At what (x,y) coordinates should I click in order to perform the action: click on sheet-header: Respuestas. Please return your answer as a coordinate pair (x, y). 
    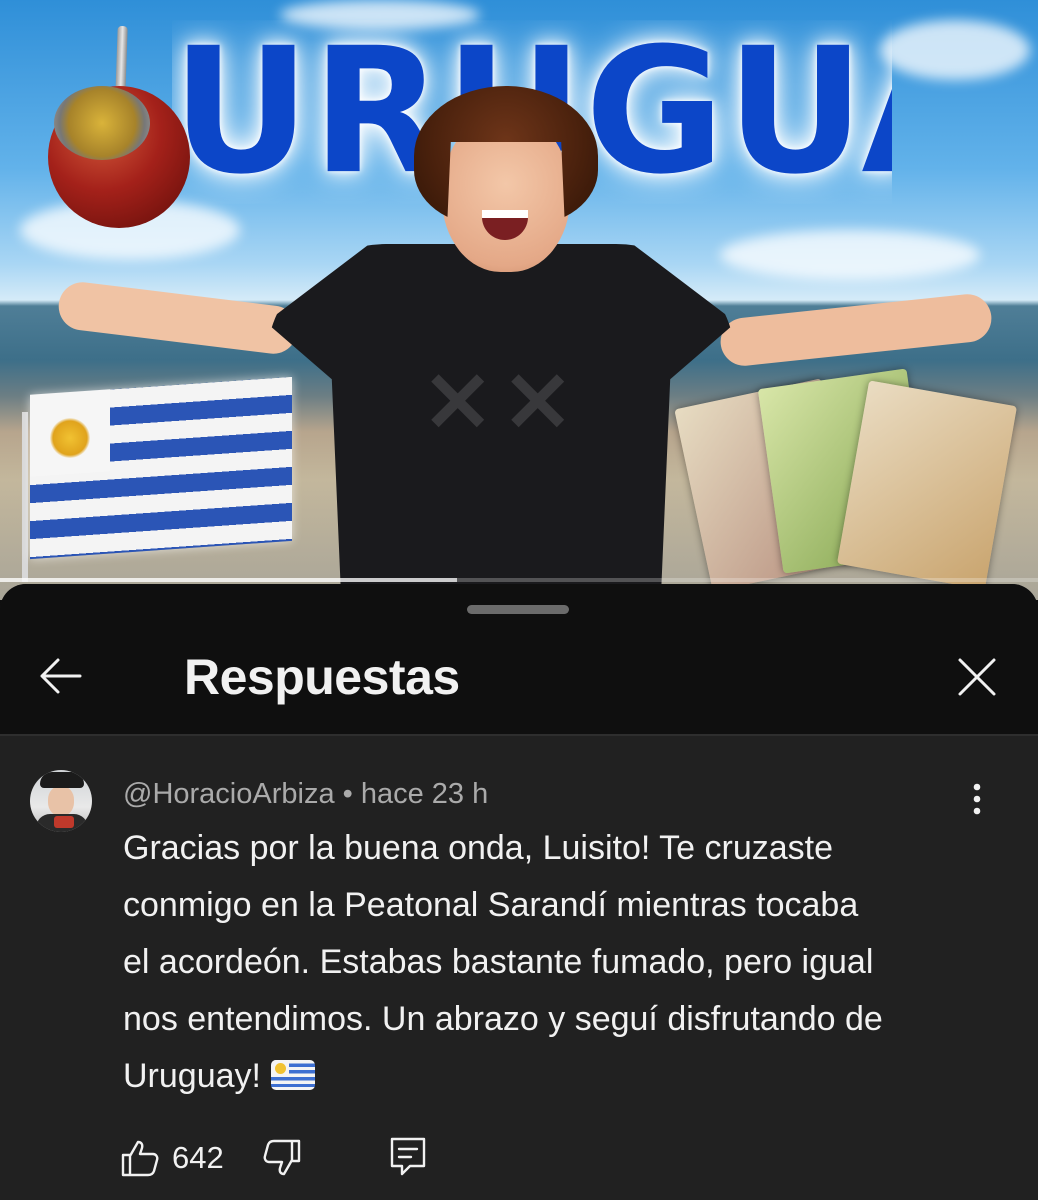
    Looking at the image, I should click on (519, 660).